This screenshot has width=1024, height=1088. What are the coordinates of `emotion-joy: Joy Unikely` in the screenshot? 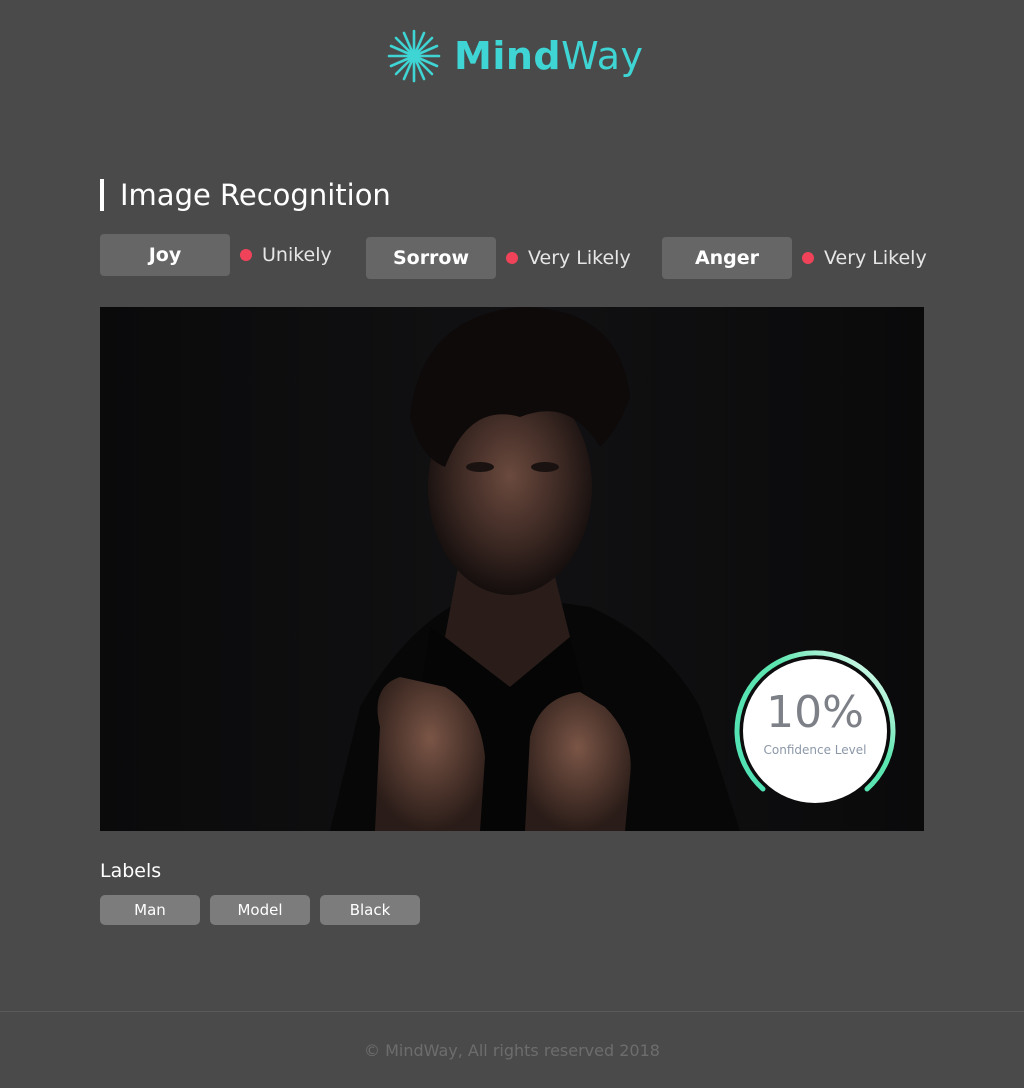 It's located at (216, 255).